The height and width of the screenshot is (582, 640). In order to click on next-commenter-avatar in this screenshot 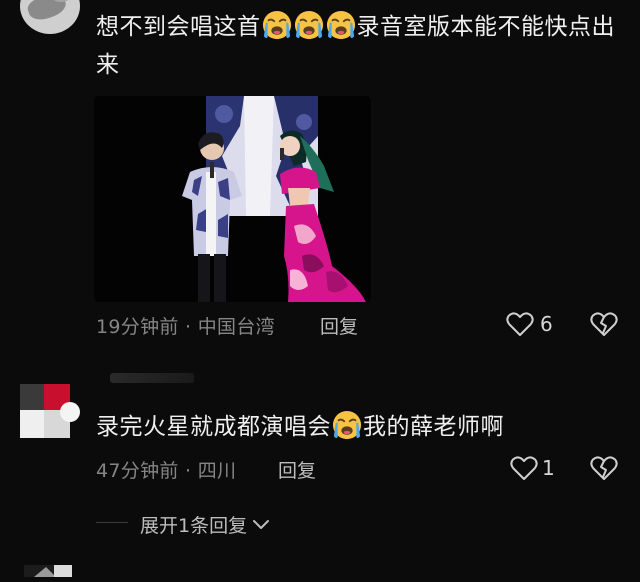, I will do `click(48, 572)`.